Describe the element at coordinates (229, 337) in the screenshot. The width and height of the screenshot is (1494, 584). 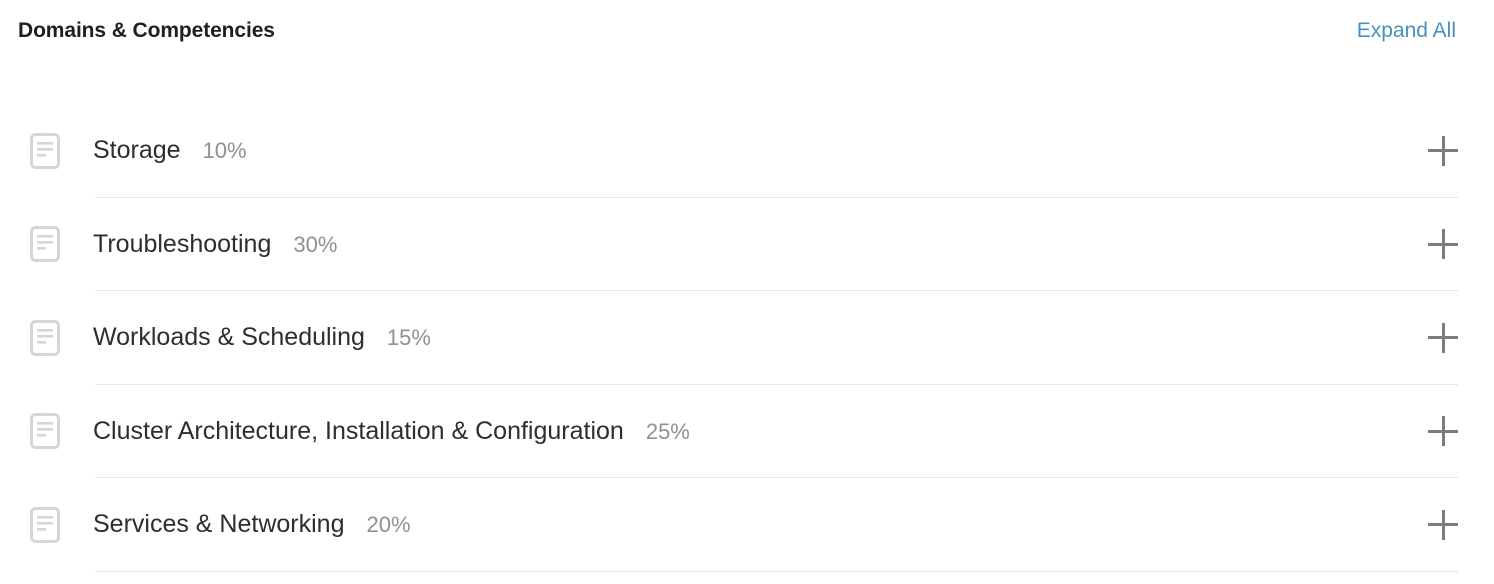
I see `domain-label: Workloads & Scheduling` at that location.